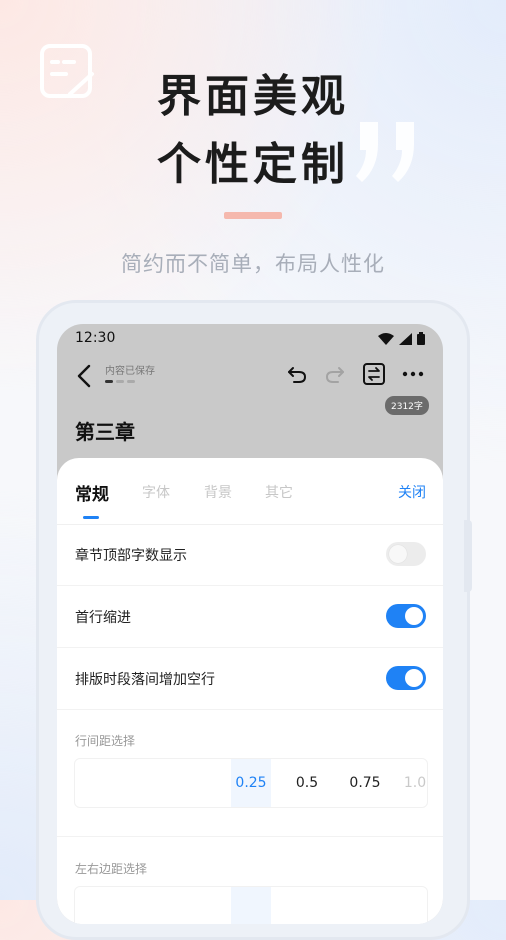  I want to click on line-spacing-option: 0.25, so click(251, 783).